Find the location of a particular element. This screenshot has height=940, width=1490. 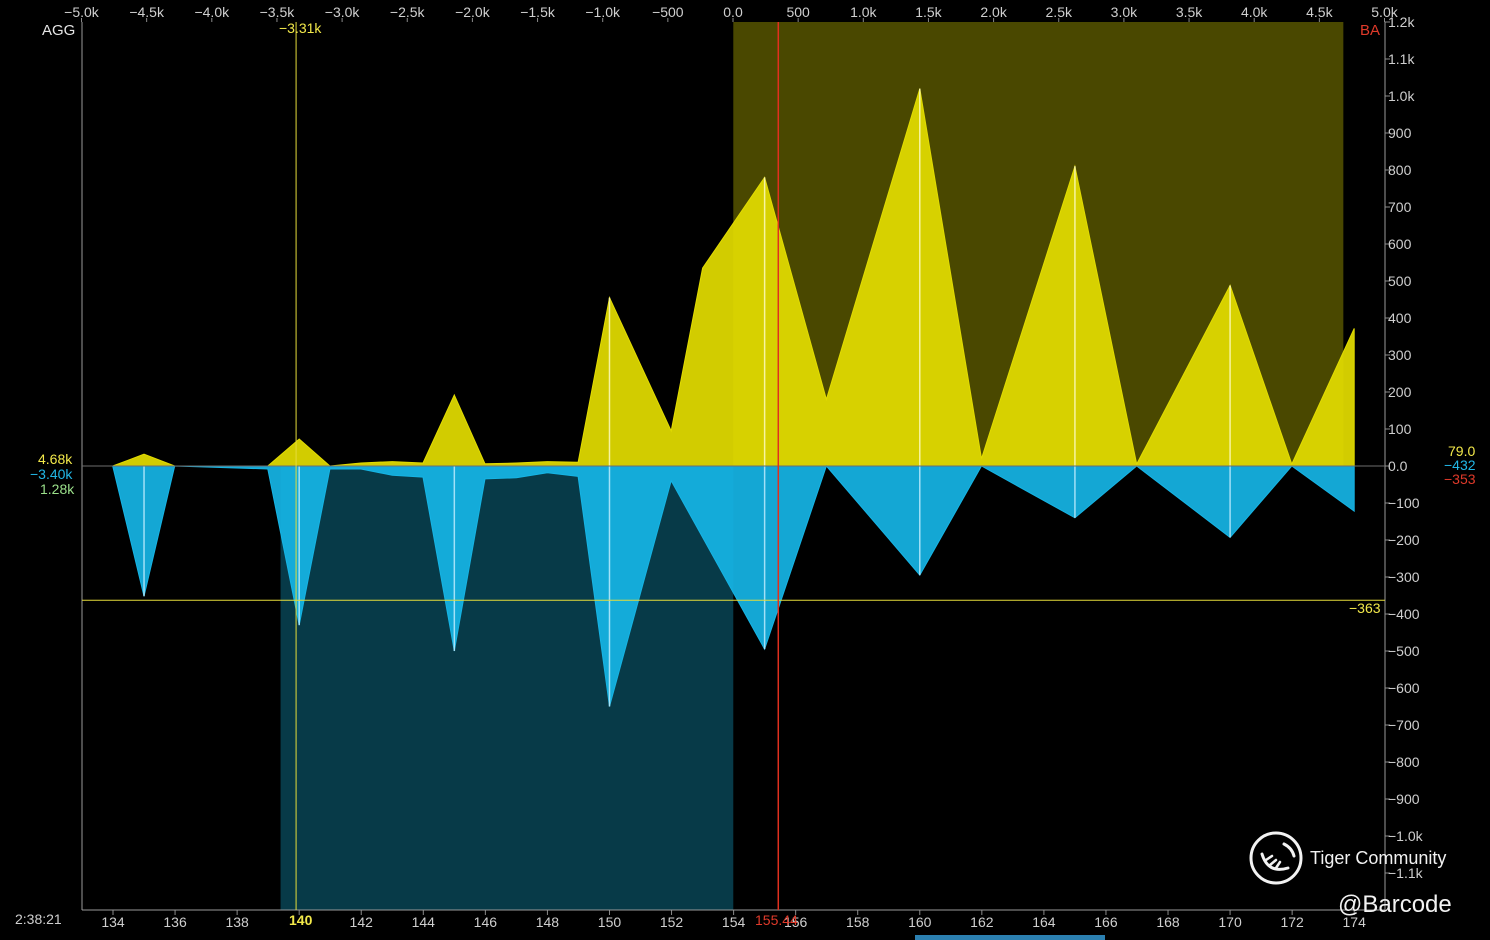

bottom-tick-label: 168 is located at coordinates (1168, 922).